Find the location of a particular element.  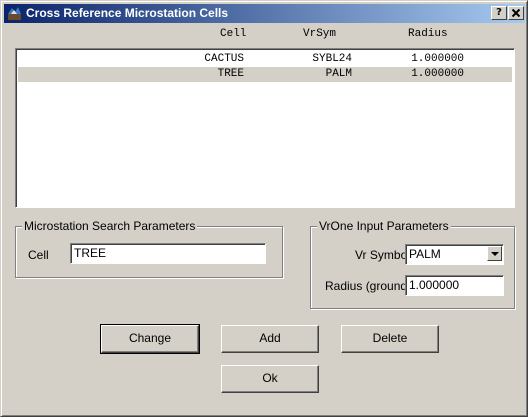

close-button is located at coordinates (516, 13).